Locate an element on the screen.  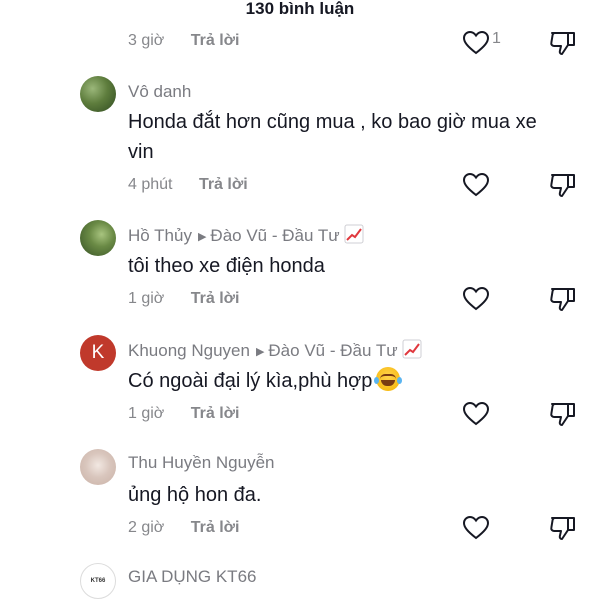
comment-text: Có ngoài đại lý kìa,phù hợp is located at coordinates (338, 381).